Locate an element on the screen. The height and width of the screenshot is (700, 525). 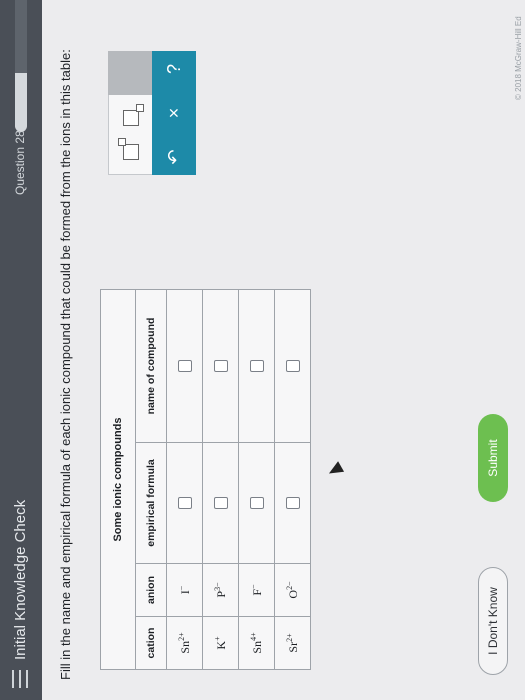
progress-fill is located at coordinates (21, 102).